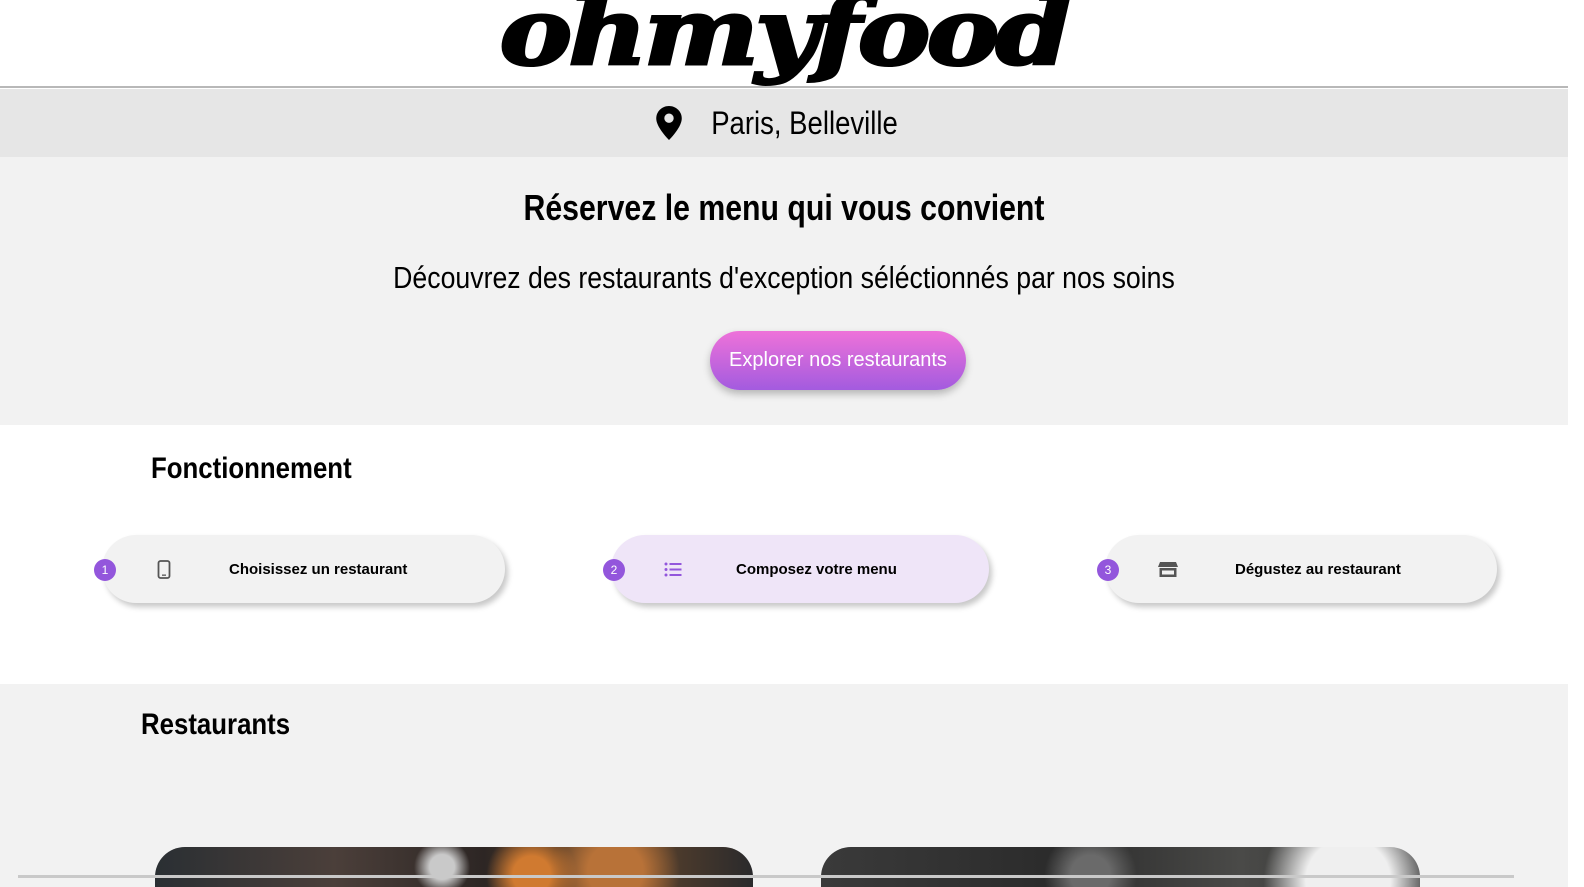  I want to click on store-icon, so click(1168, 569).